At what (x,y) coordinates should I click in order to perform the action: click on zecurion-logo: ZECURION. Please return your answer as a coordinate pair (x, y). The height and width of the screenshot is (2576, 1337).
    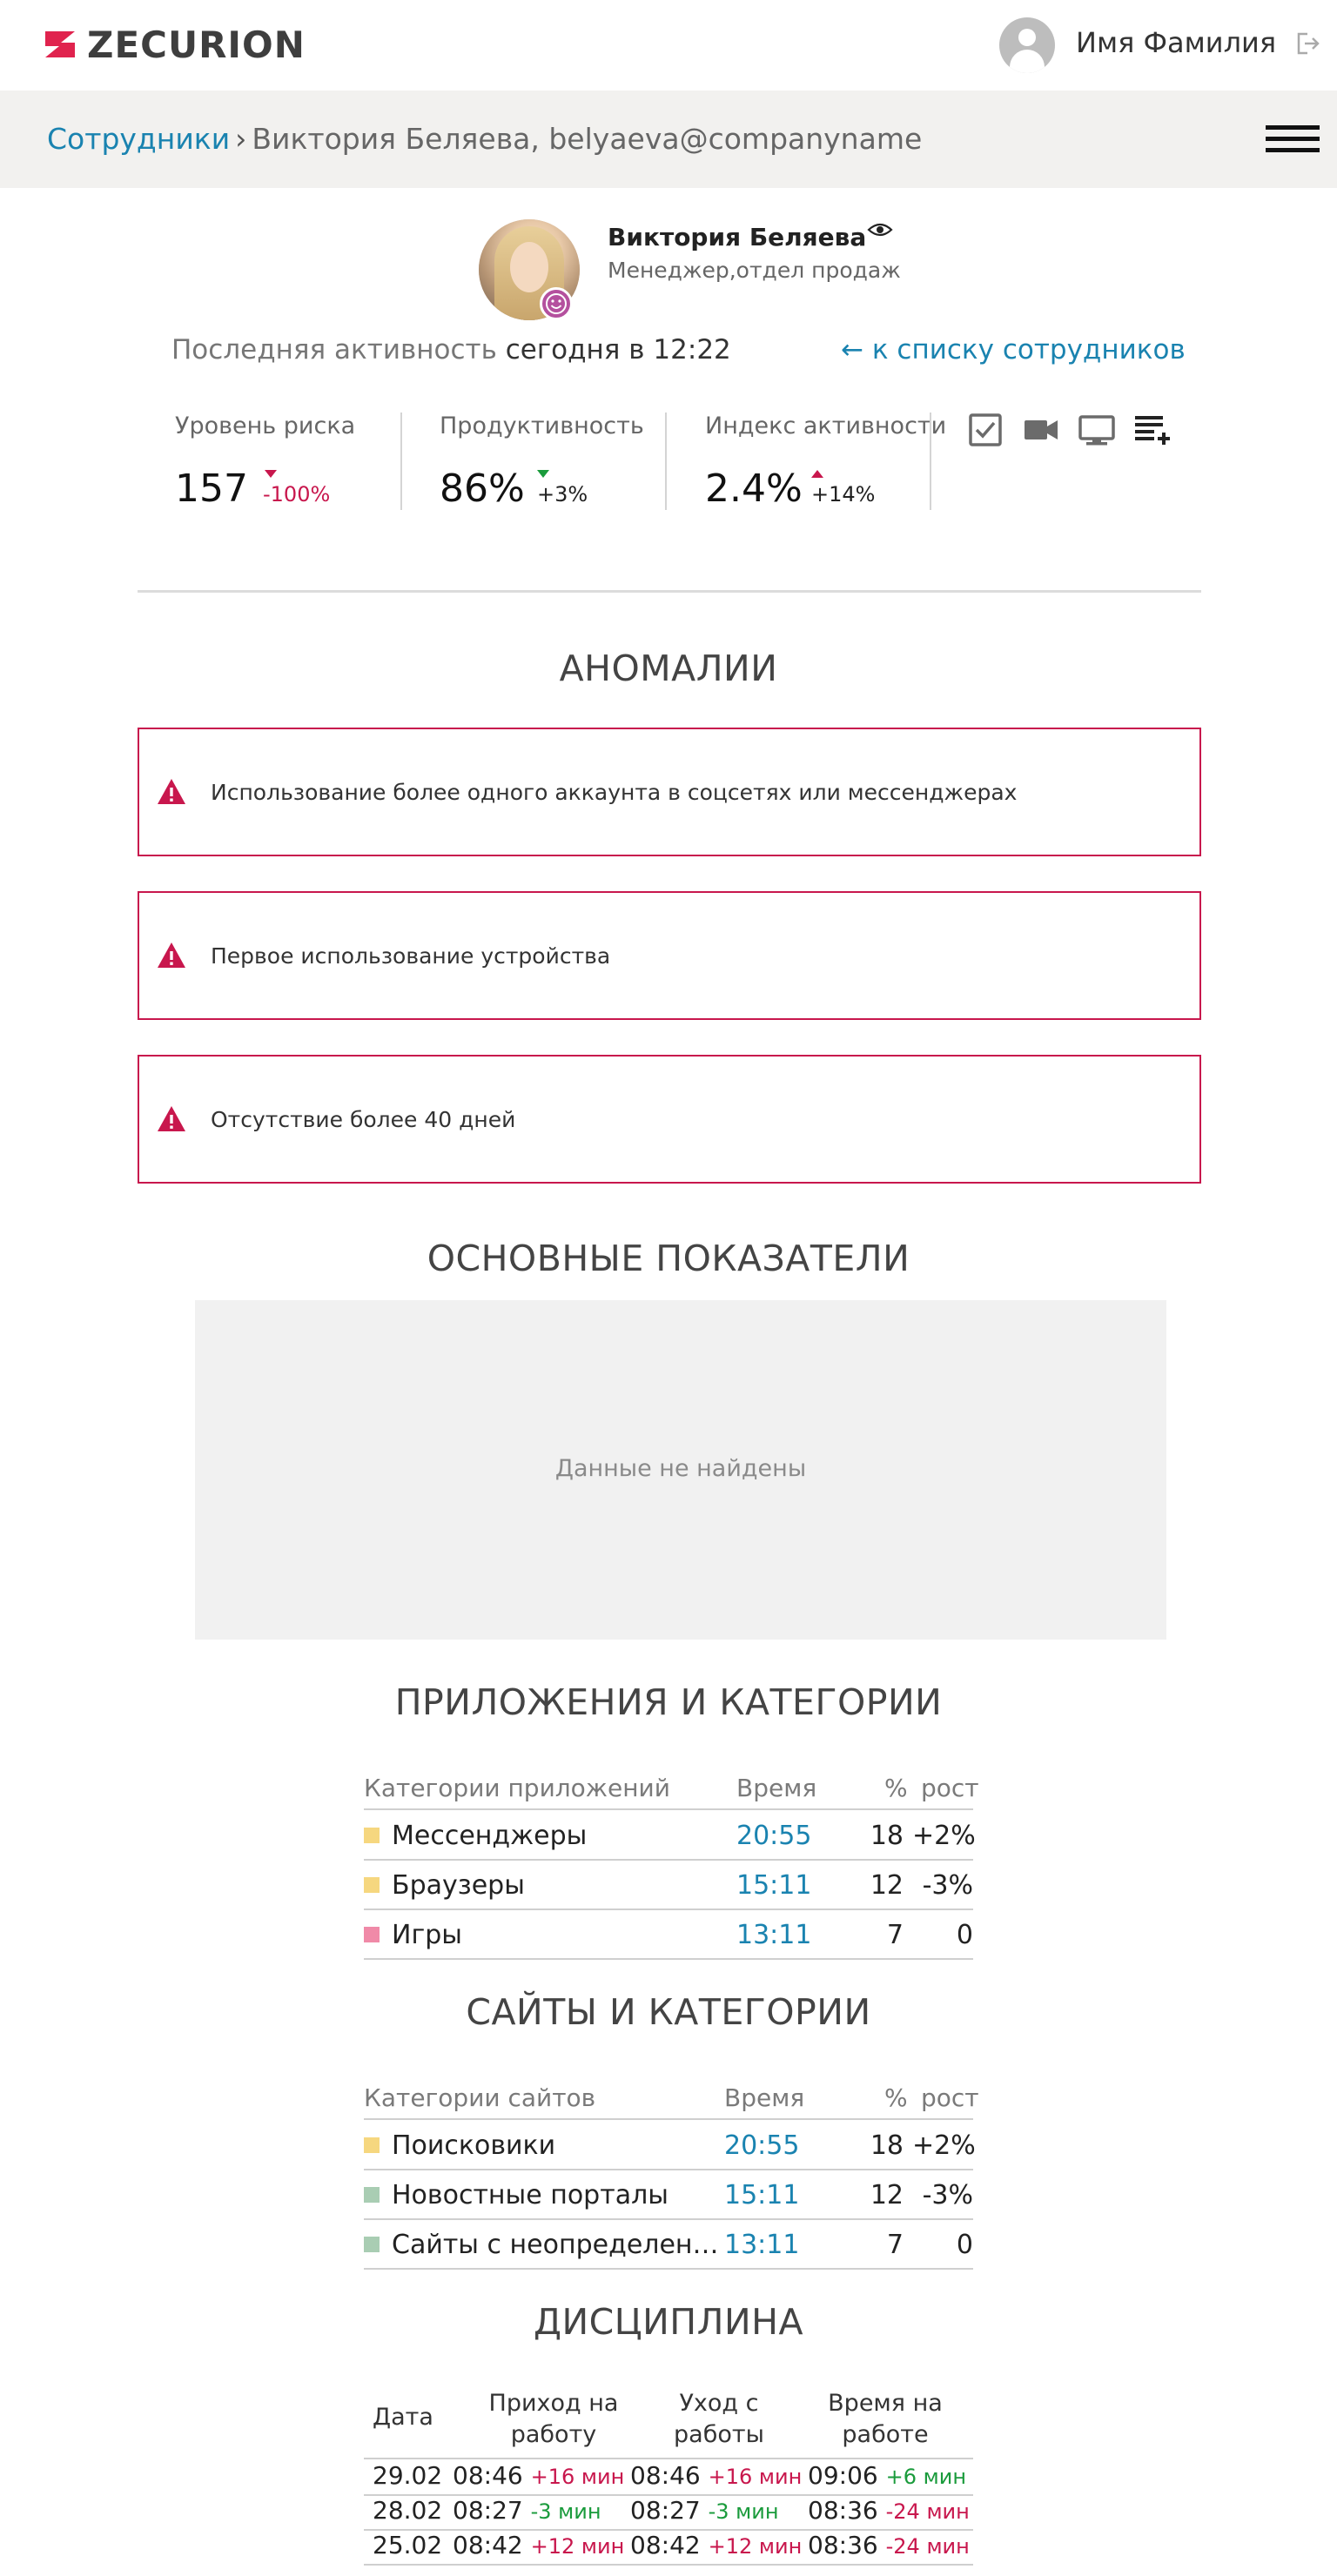
    Looking at the image, I should click on (175, 44).